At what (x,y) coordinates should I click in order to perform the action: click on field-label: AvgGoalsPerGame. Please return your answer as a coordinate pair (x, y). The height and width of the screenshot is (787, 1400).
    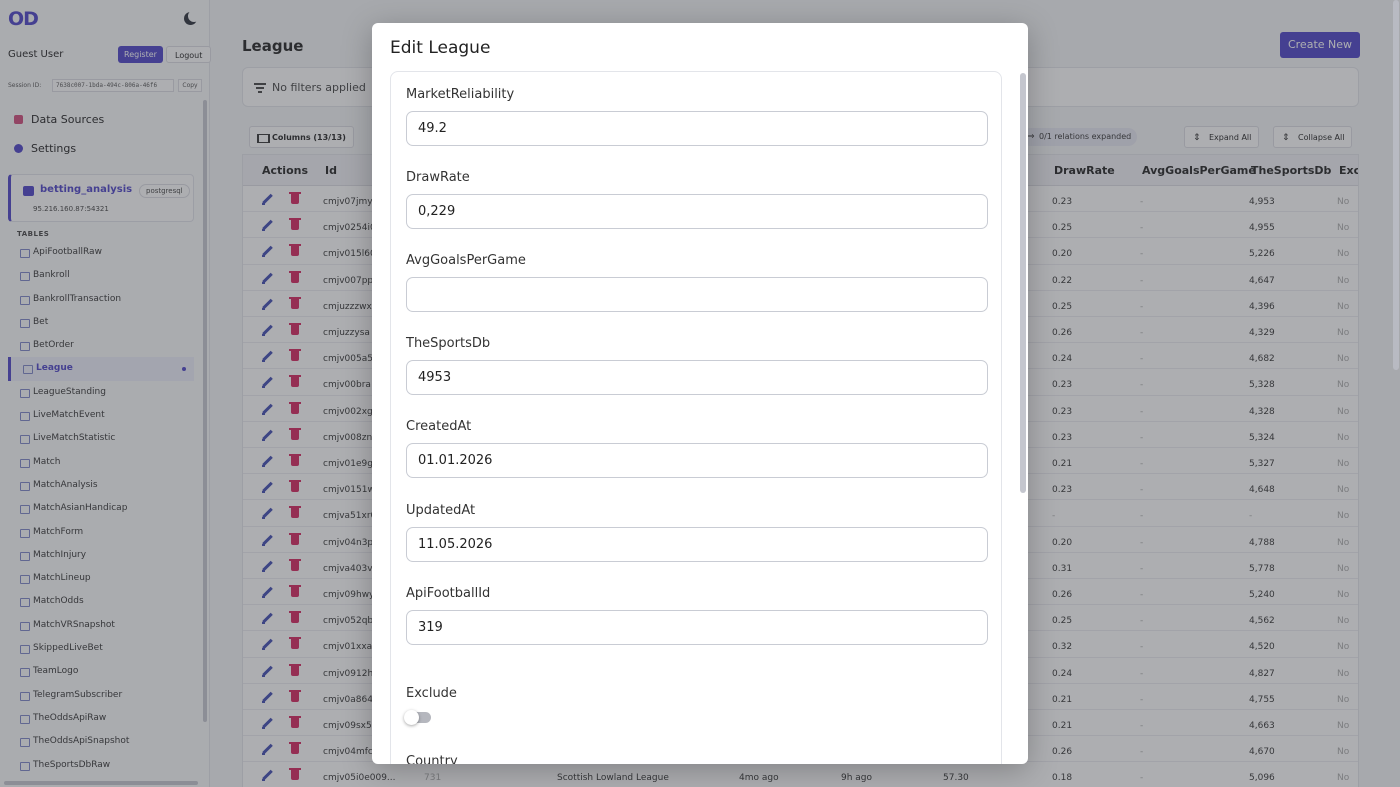
    Looking at the image, I should click on (466, 261).